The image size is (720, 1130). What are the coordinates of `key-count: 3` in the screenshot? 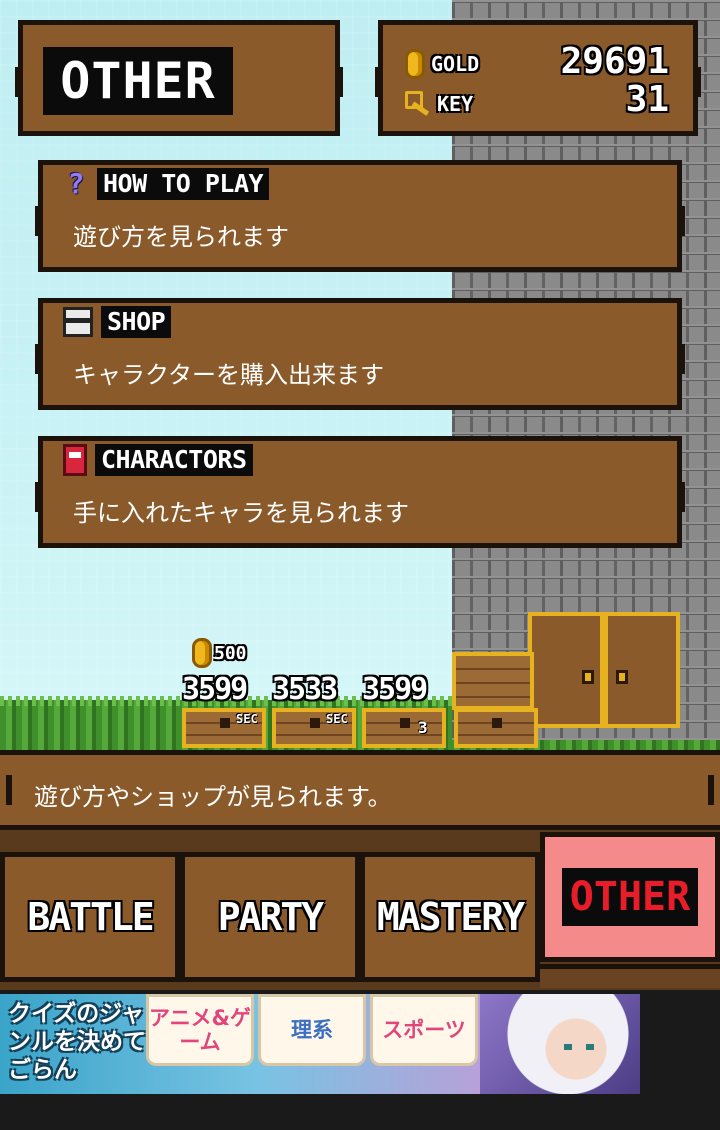 It's located at (423, 727).